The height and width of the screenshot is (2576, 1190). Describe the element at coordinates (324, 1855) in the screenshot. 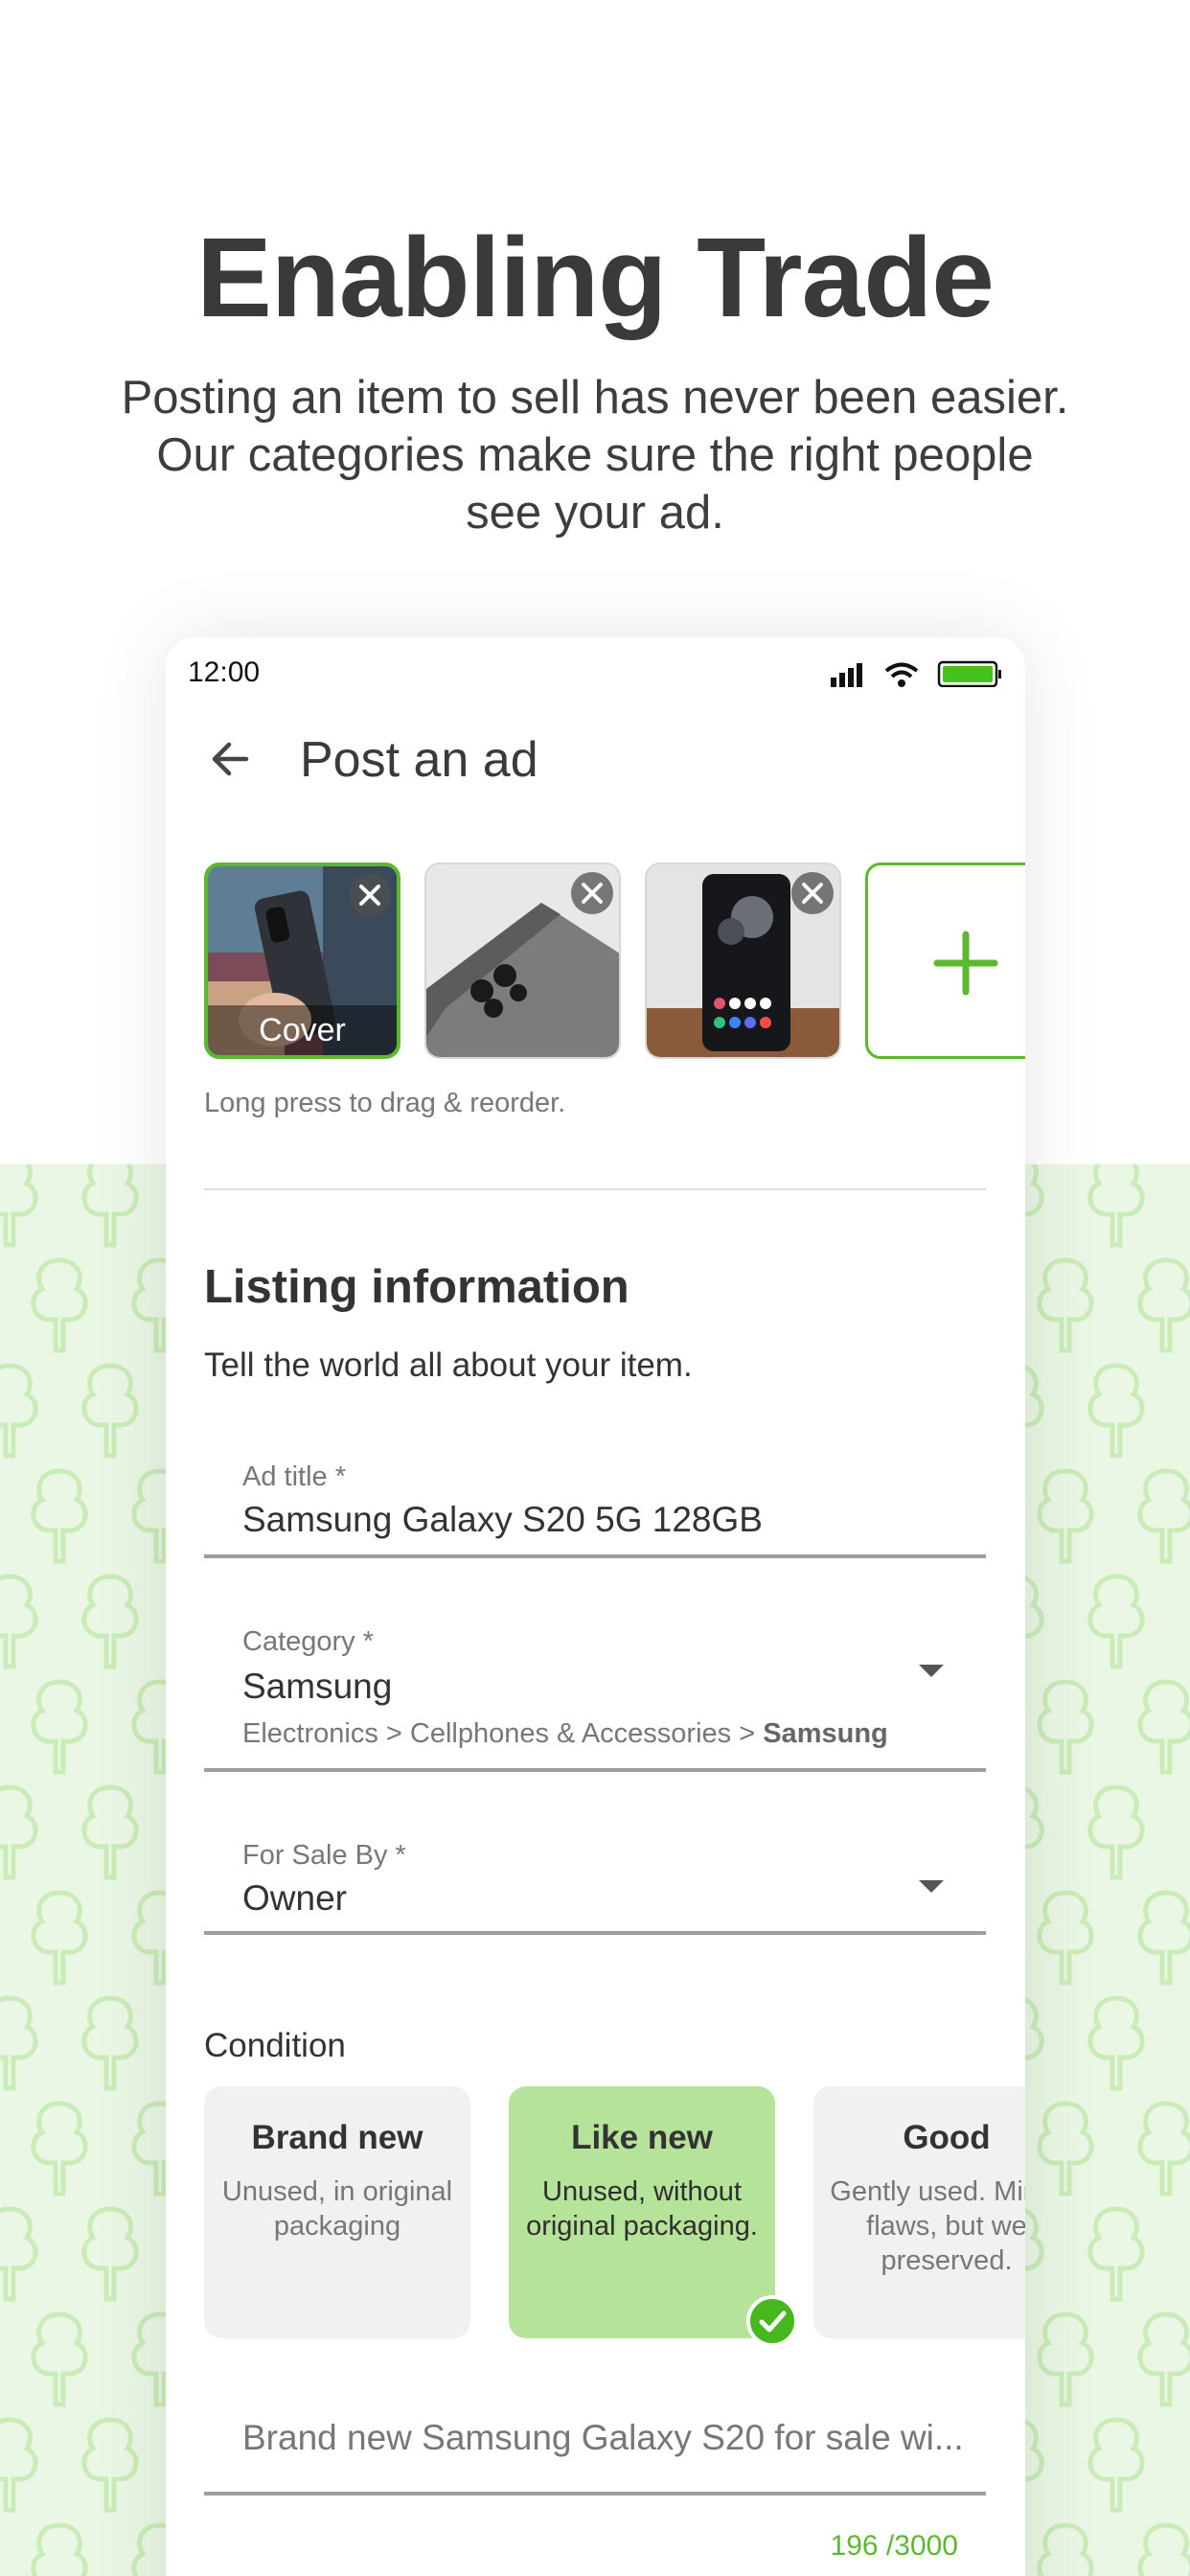

I see `for-sale-by-label: For Sale By *` at that location.